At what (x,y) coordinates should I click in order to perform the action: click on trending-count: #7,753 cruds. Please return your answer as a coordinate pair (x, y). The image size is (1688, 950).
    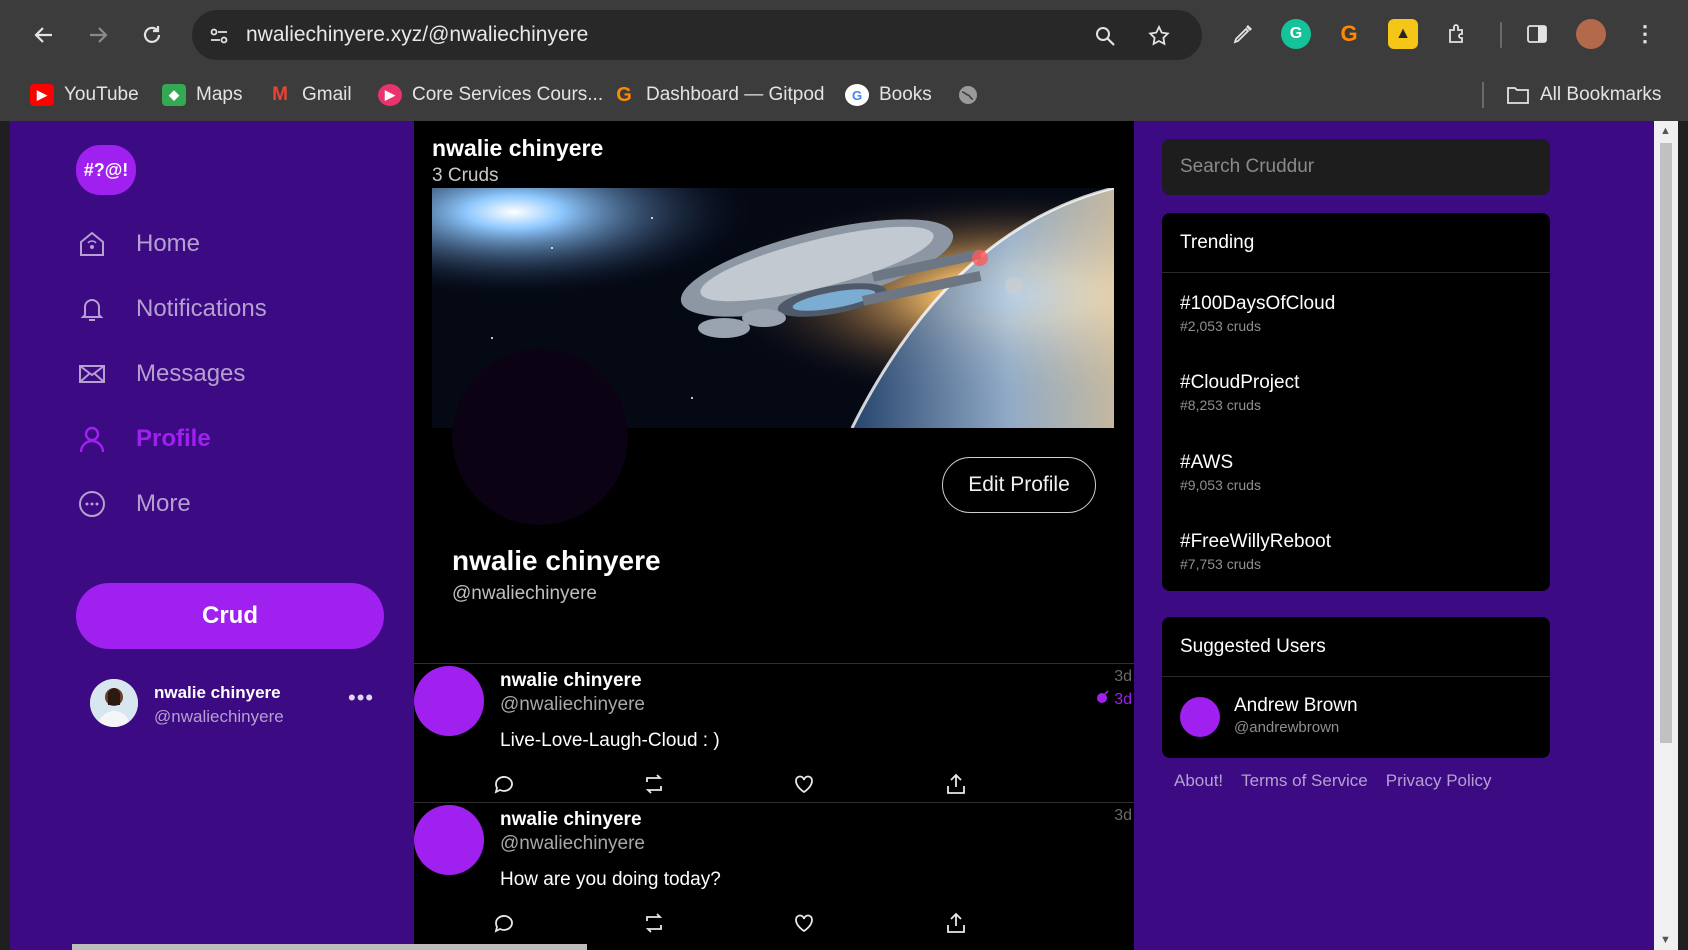
    Looking at the image, I should click on (1220, 564).